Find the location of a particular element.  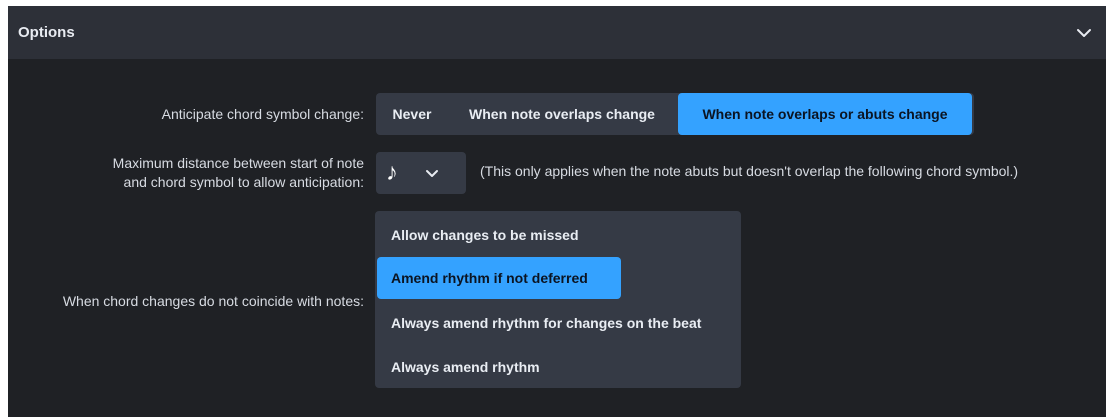

coincide-option-amend-if-not-deferred: Amend rhythm if not deferred is located at coordinates (499, 278).